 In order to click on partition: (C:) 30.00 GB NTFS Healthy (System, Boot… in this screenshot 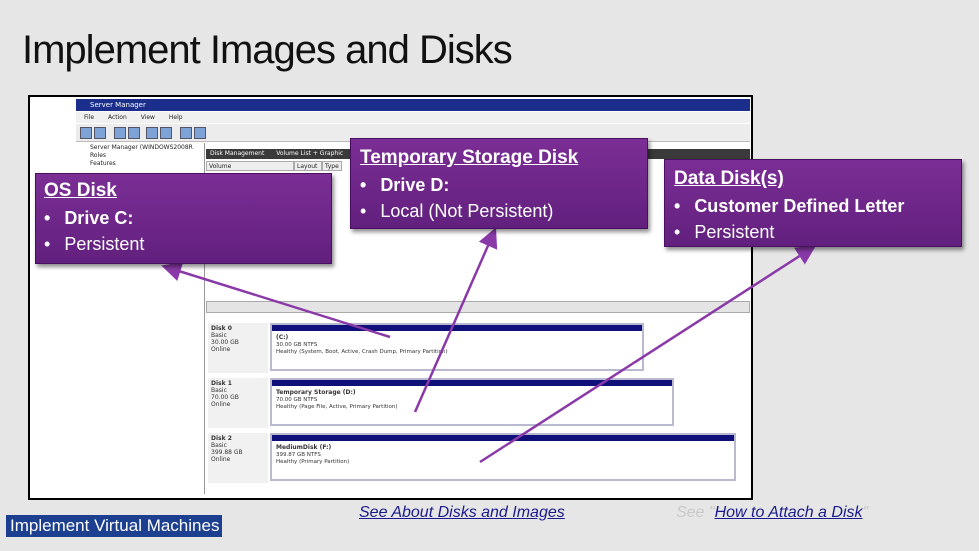, I will do `click(457, 347)`.